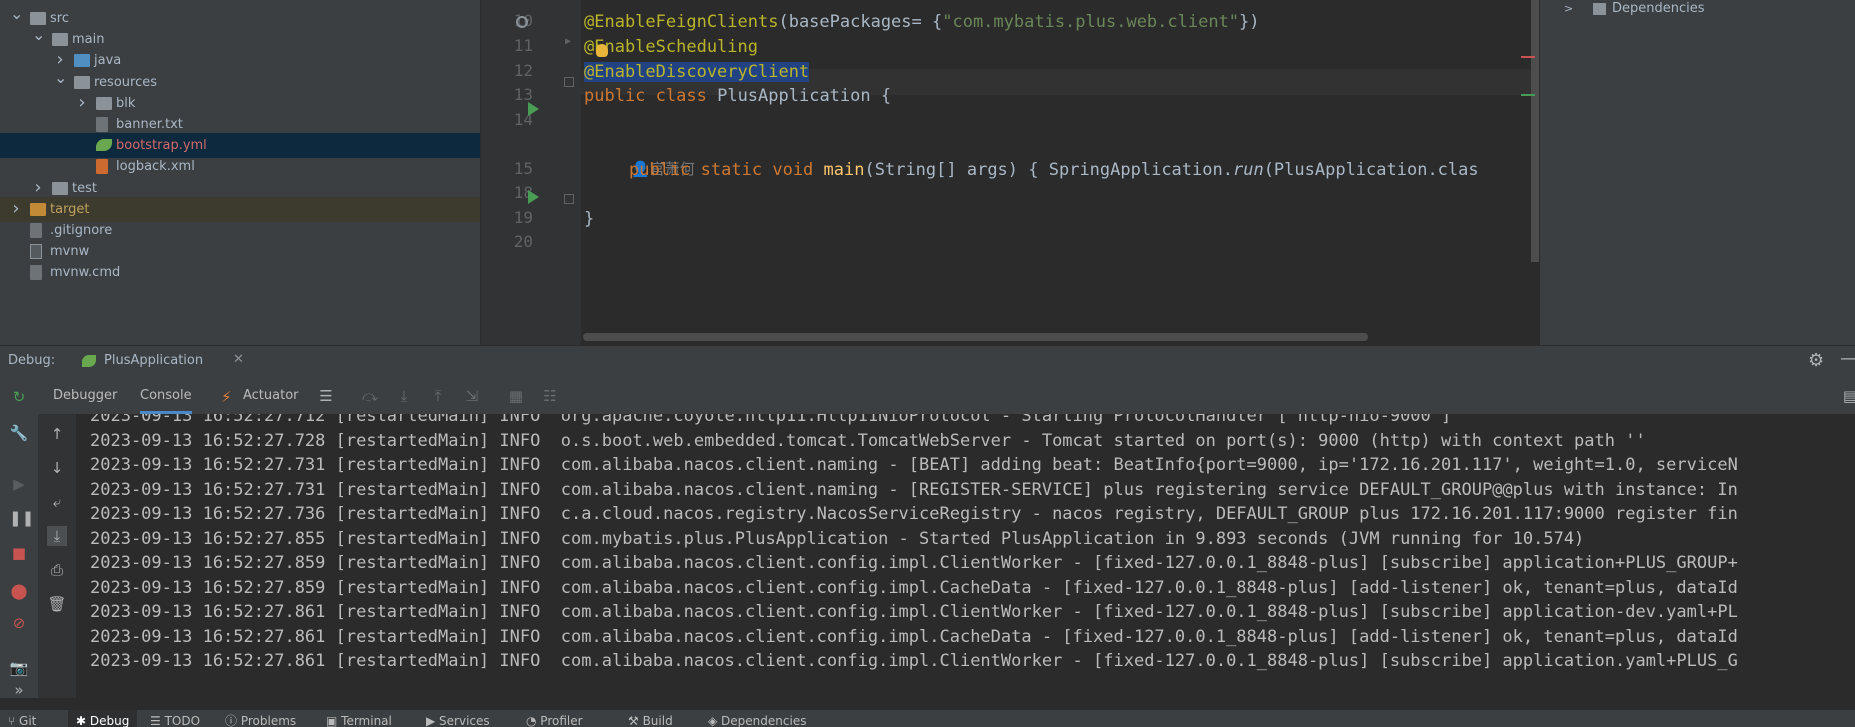 This screenshot has height=727, width=1855. I want to click on dependencies-label: Dependencies, so click(764, 720).